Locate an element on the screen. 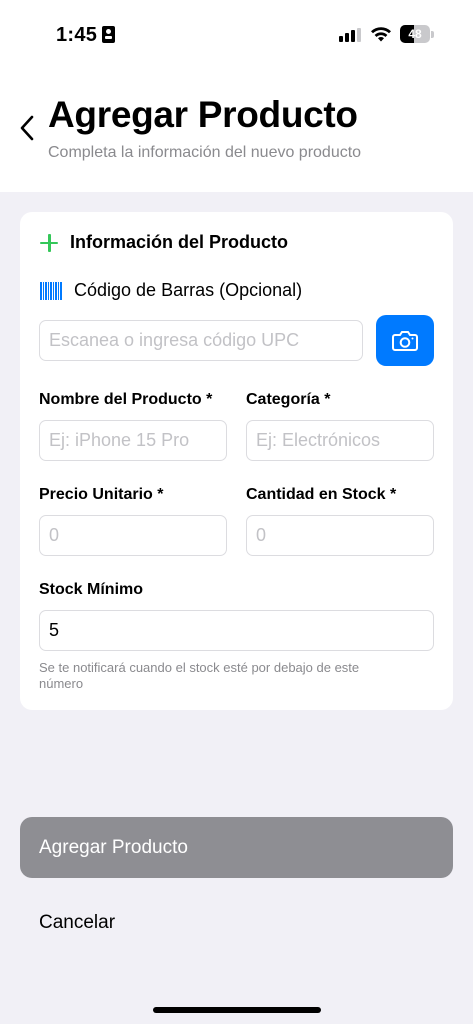 Image resolution: width=473 pixels, height=1024 pixels. page-title: Agregar Producto is located at coordinates (203, 114).